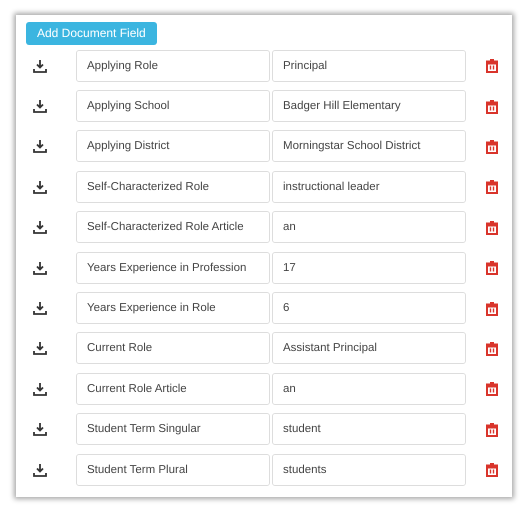  I want to click on field-value-input: instructional leader, so click(369, 186).